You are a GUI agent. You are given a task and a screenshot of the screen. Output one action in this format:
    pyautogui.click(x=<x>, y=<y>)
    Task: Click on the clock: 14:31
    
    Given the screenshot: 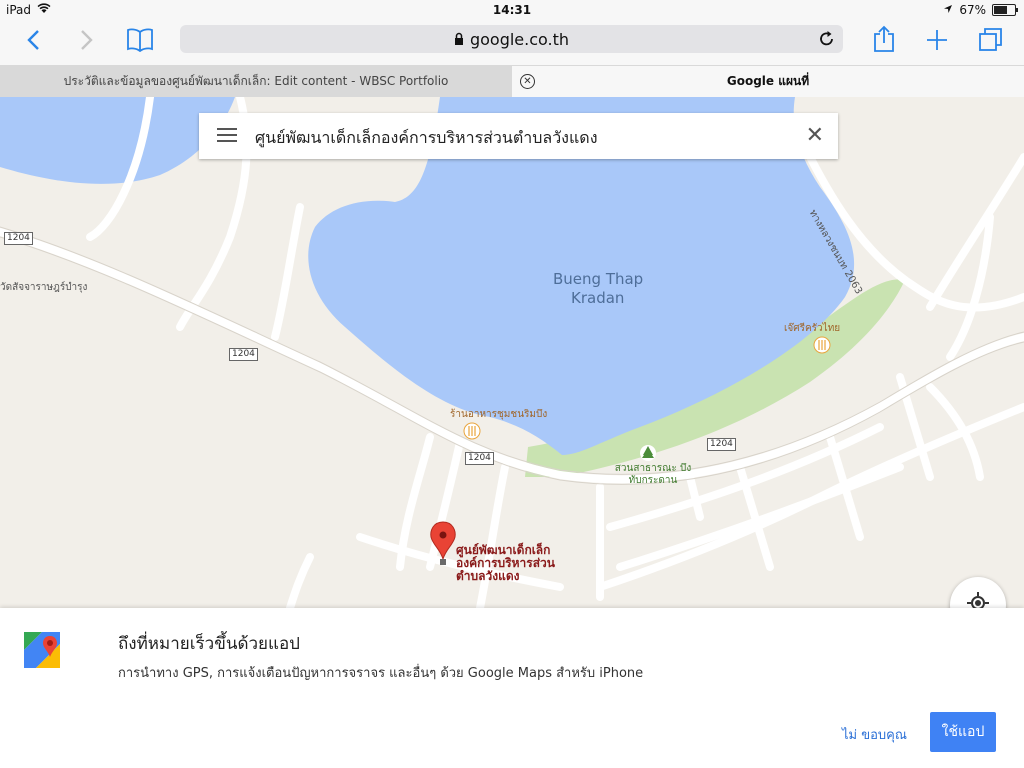 What is the action you would take?
    pyautogui.click(x=512, y=10)
    